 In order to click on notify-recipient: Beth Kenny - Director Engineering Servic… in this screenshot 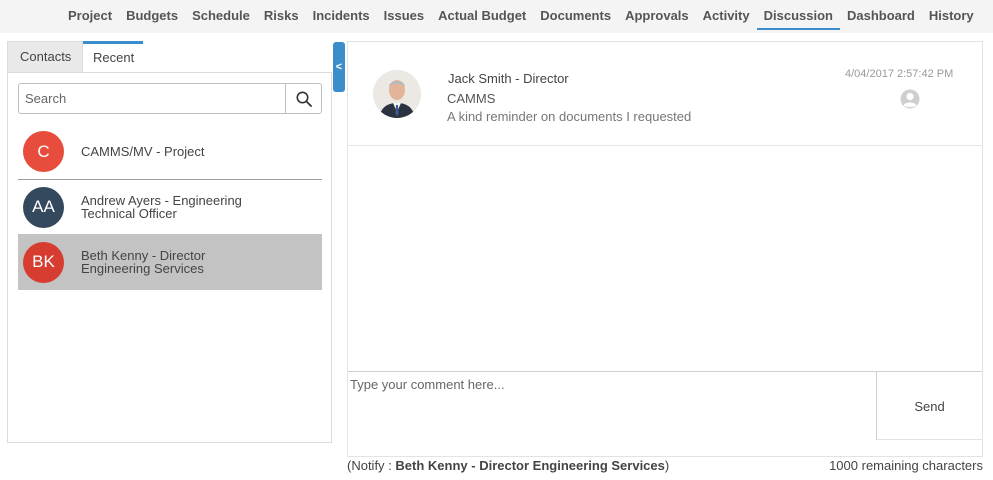, I will do `click(530, 465)`.